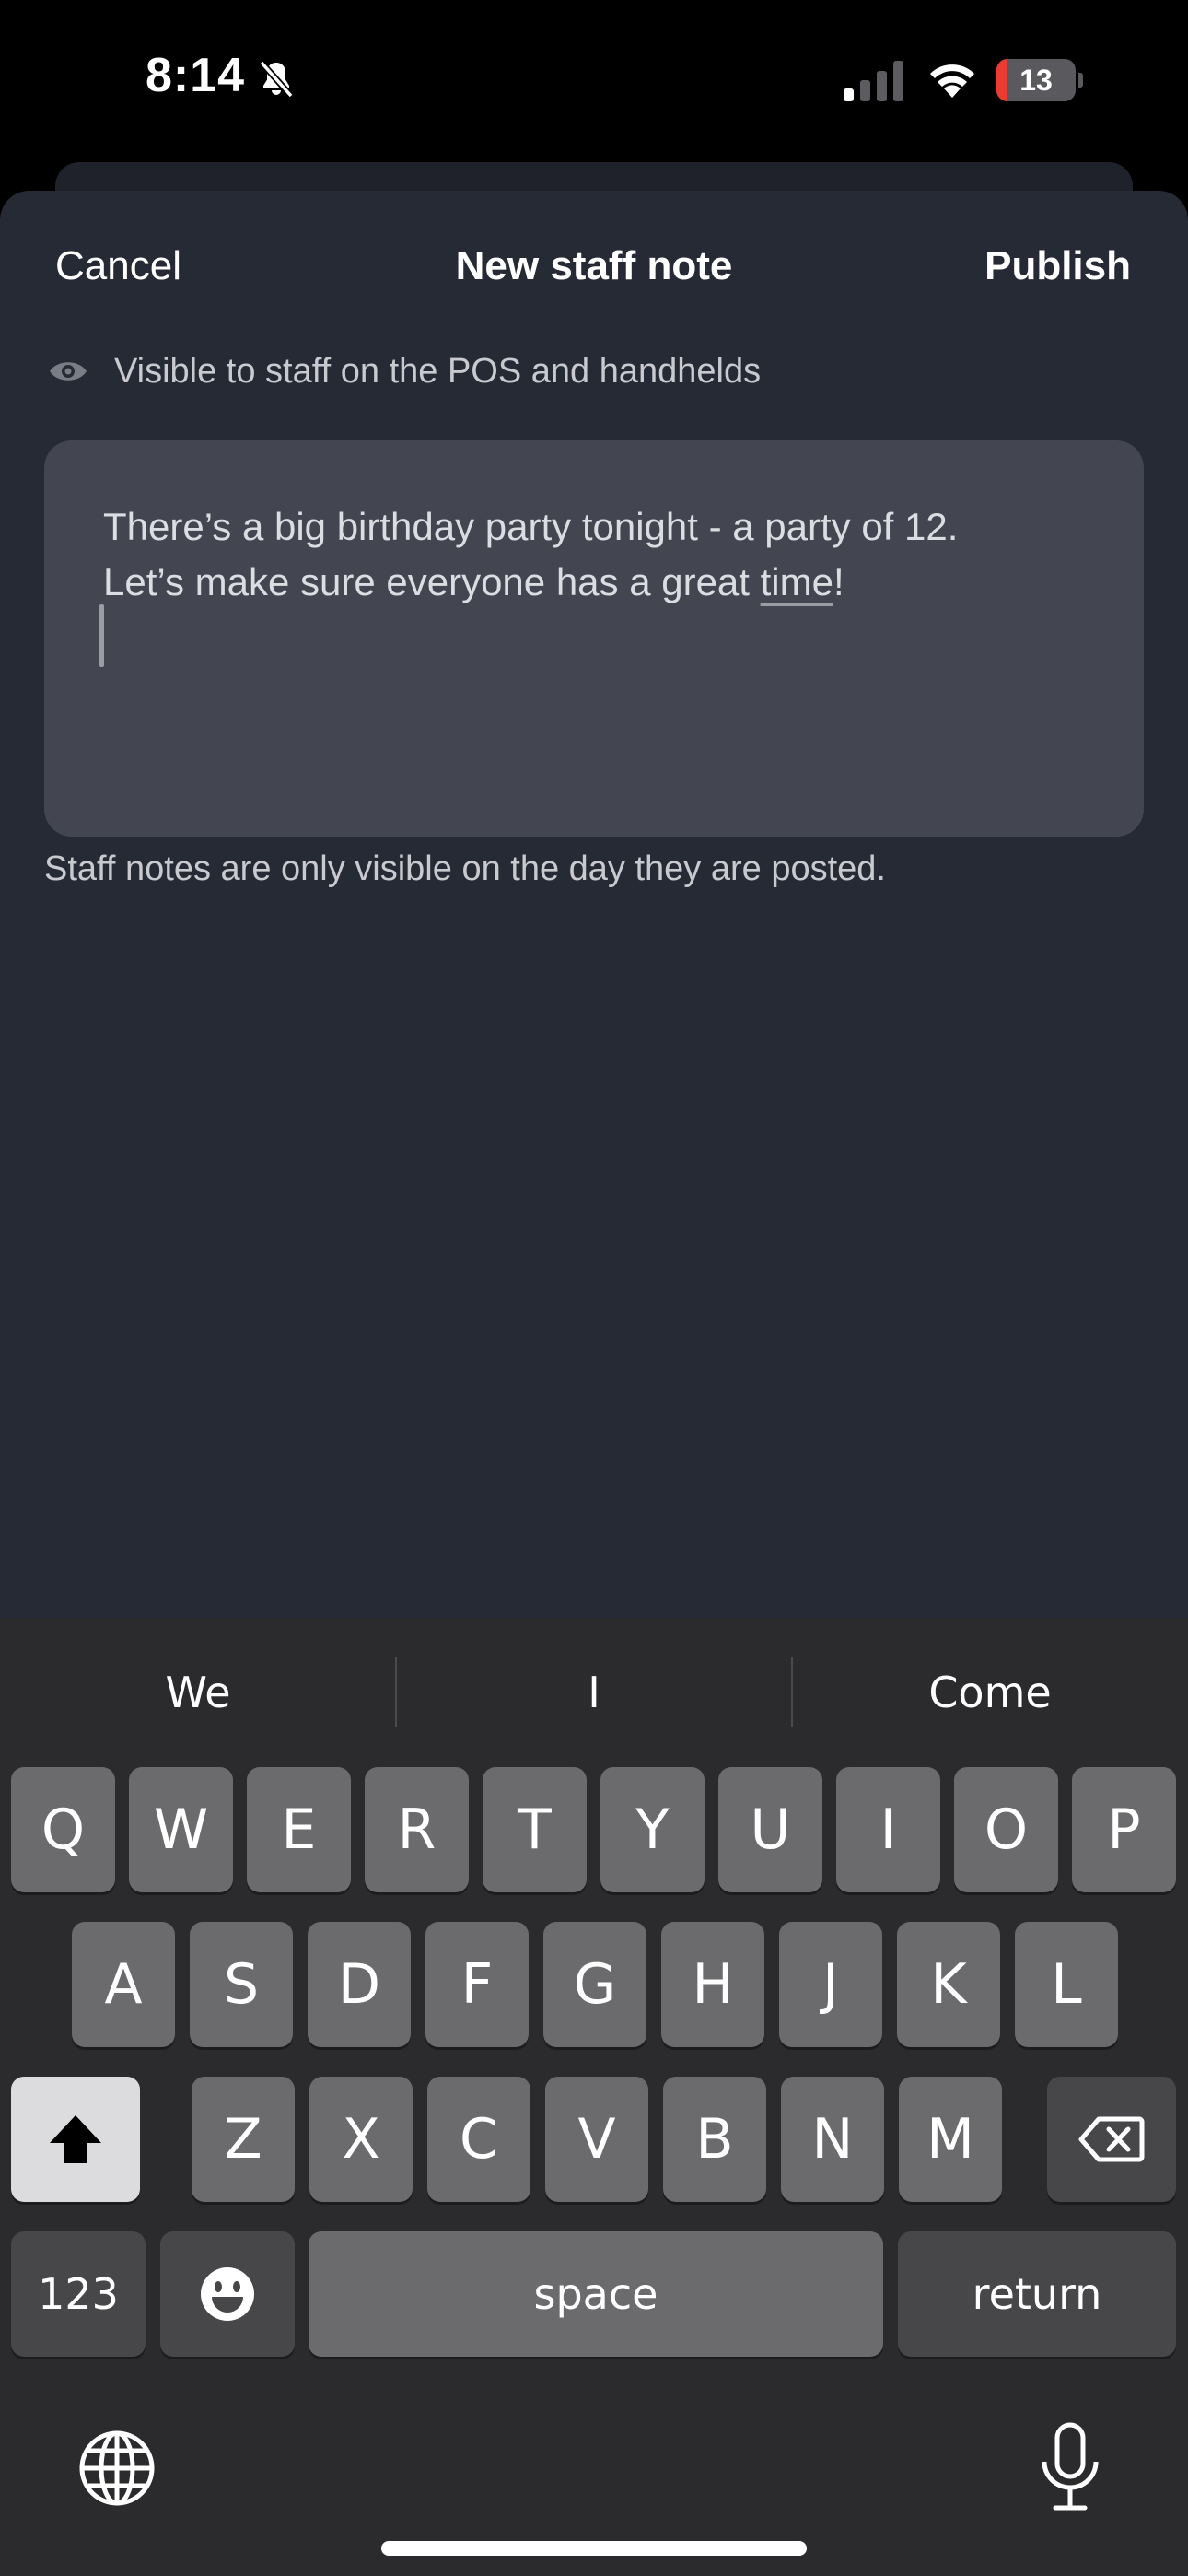 The image size is (1188, 2576). What do you see at coordinates (1037, 2294) in the screenshot?
I see `return-key: return` at bounding box center [1037, 2294].